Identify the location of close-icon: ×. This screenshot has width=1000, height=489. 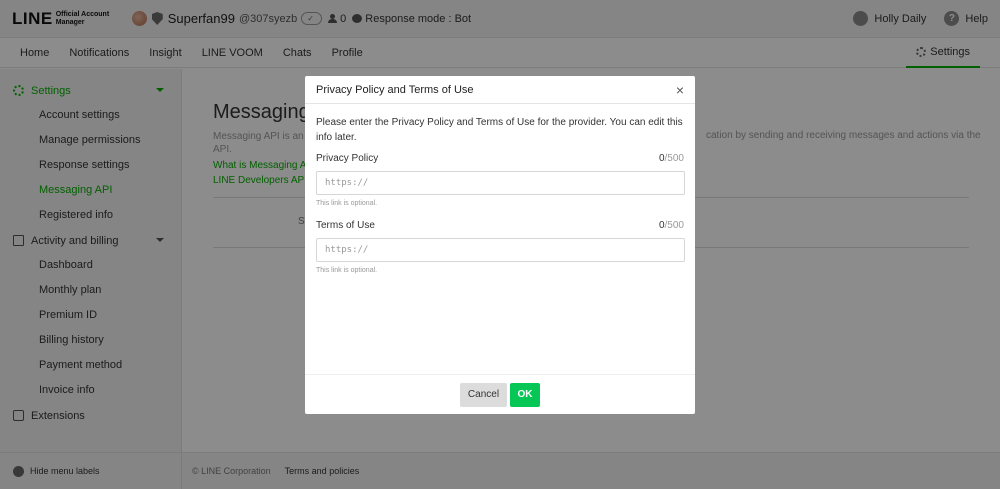
(680, 90).